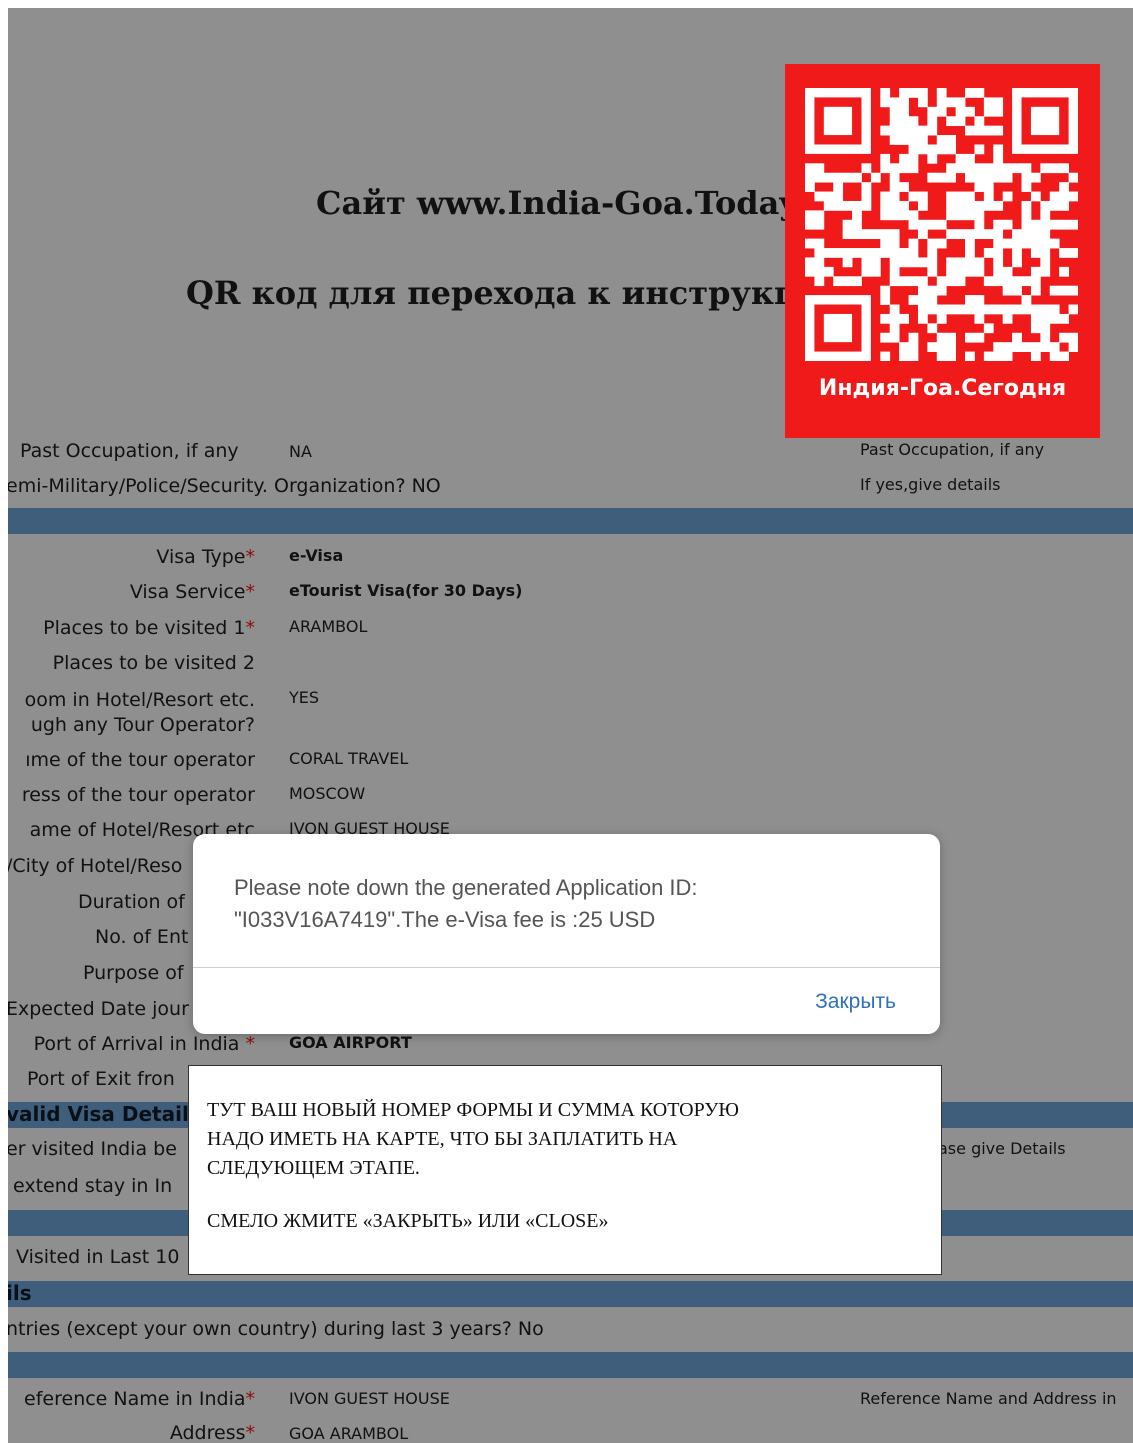  Describe the element at coordinates (941, 224) in the screenshot. I see `qr-code-icon` at that location.